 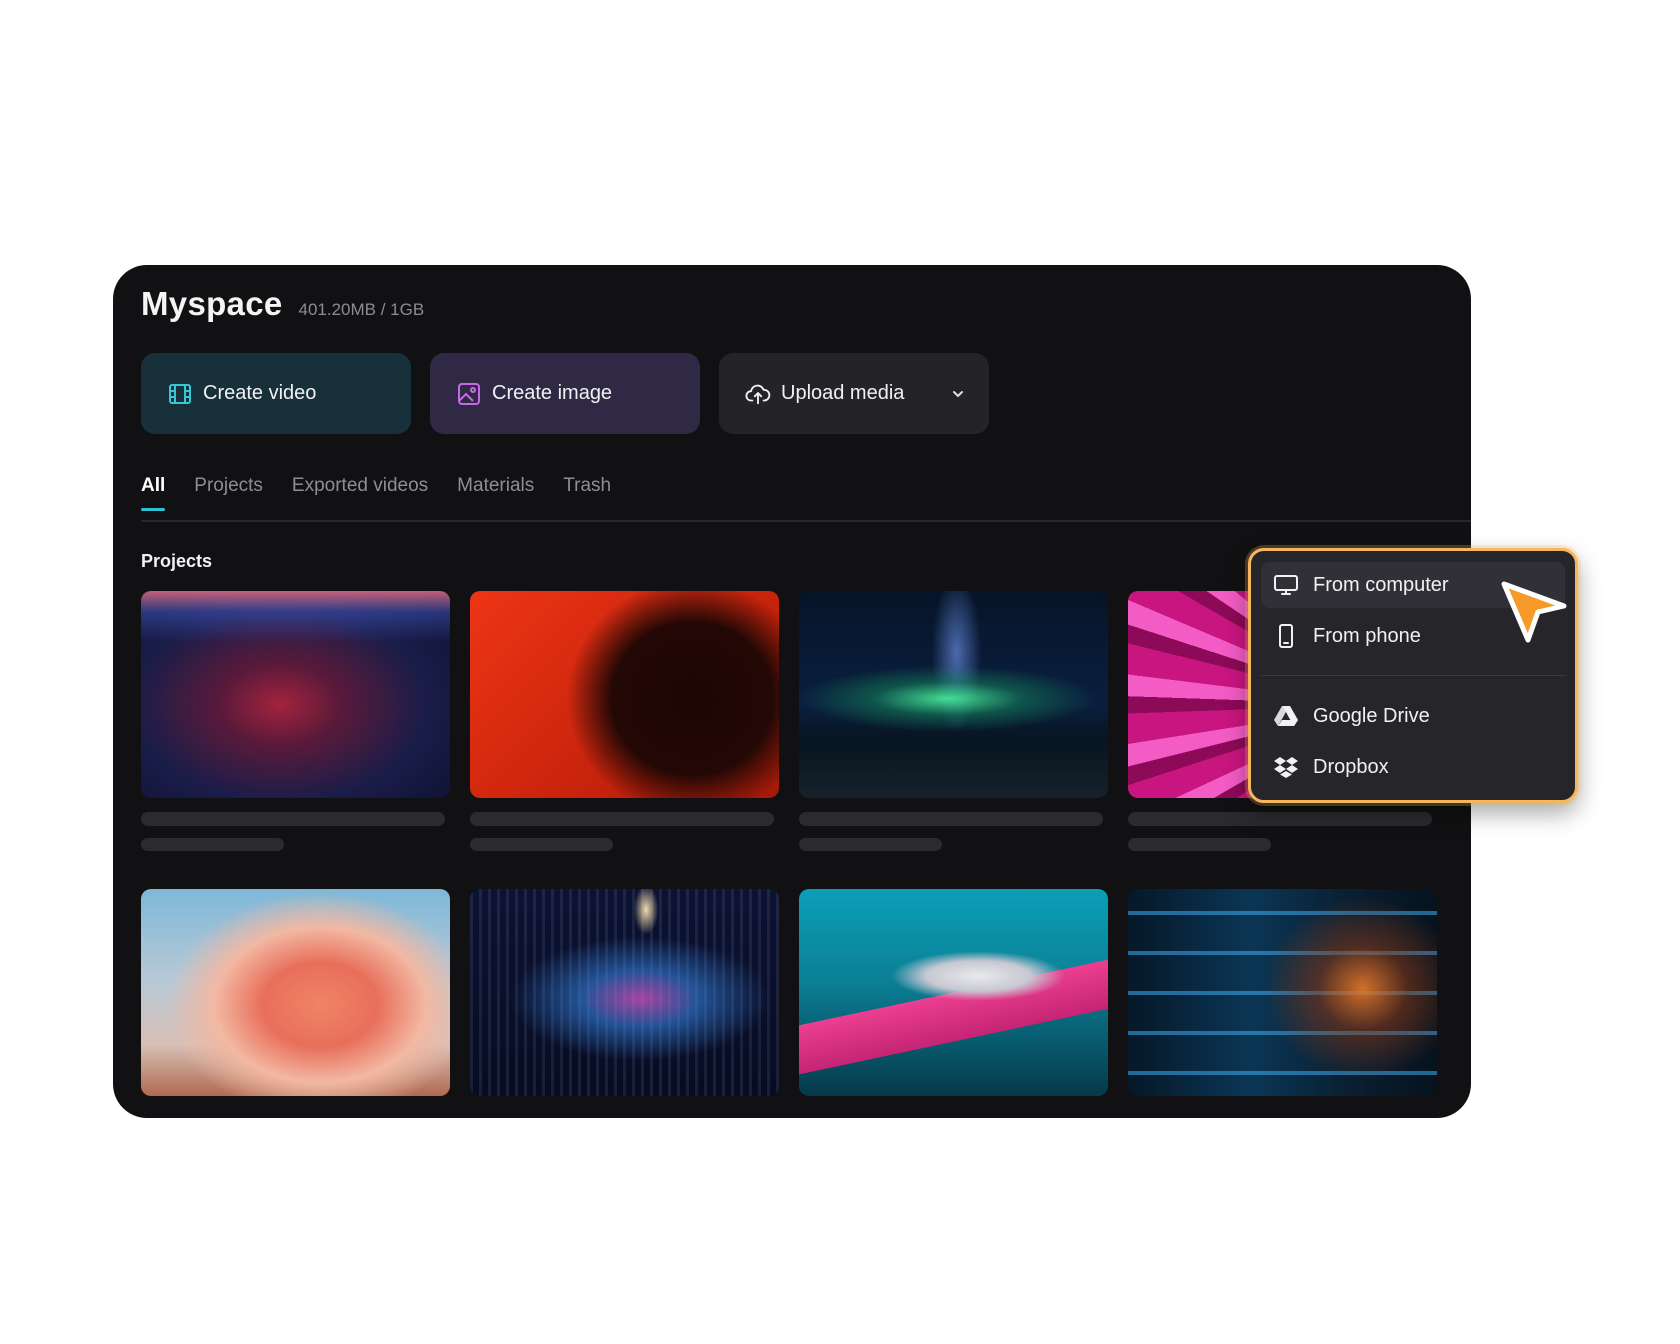 I want to click on menu-item-label: From phone, so click(x=1367, y=635).